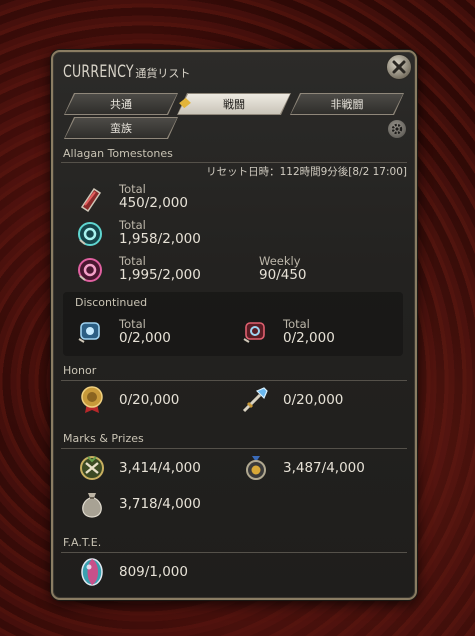  What do you see at coordinates (280, 261) in the screenshot?
I see `tomestone-3-weekly-label: Weekly` at bounding box center [280, 261].